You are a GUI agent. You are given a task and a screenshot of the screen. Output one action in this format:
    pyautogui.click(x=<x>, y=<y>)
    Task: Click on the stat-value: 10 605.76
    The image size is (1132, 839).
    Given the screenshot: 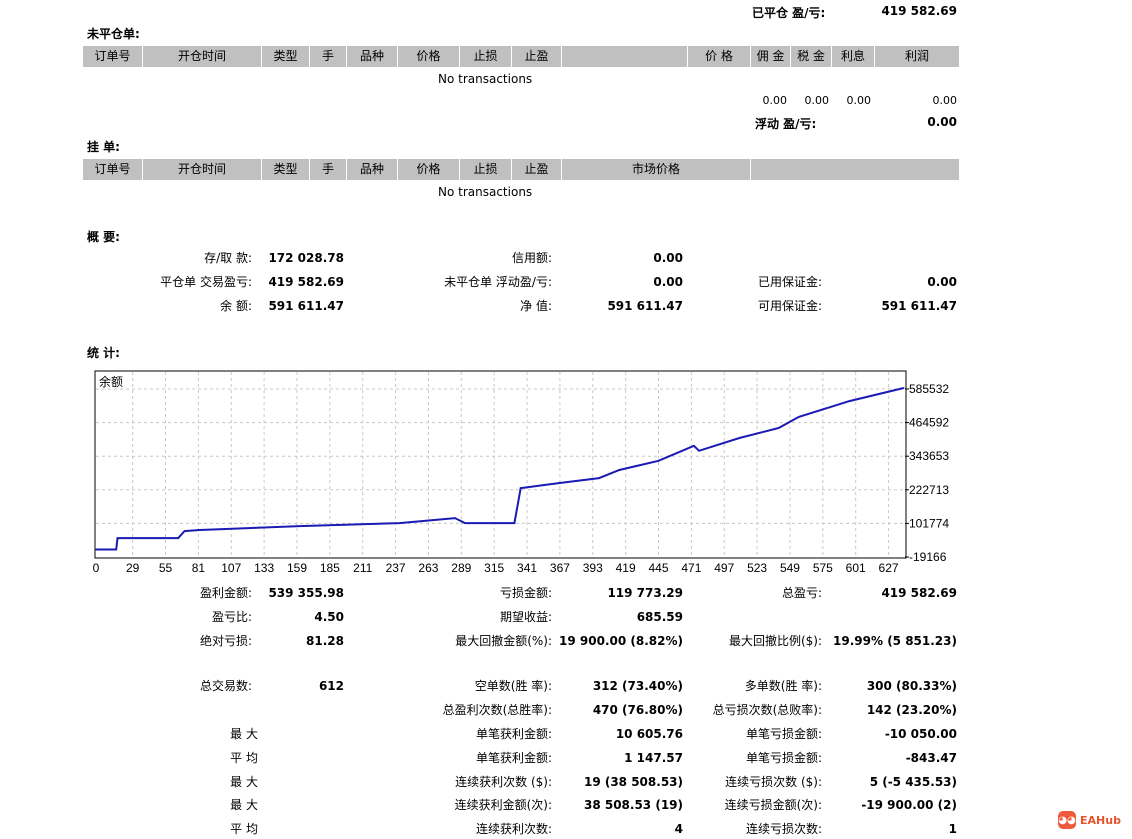 What is the action you would take?
    pyautogui.click(x=649, y=734)
    